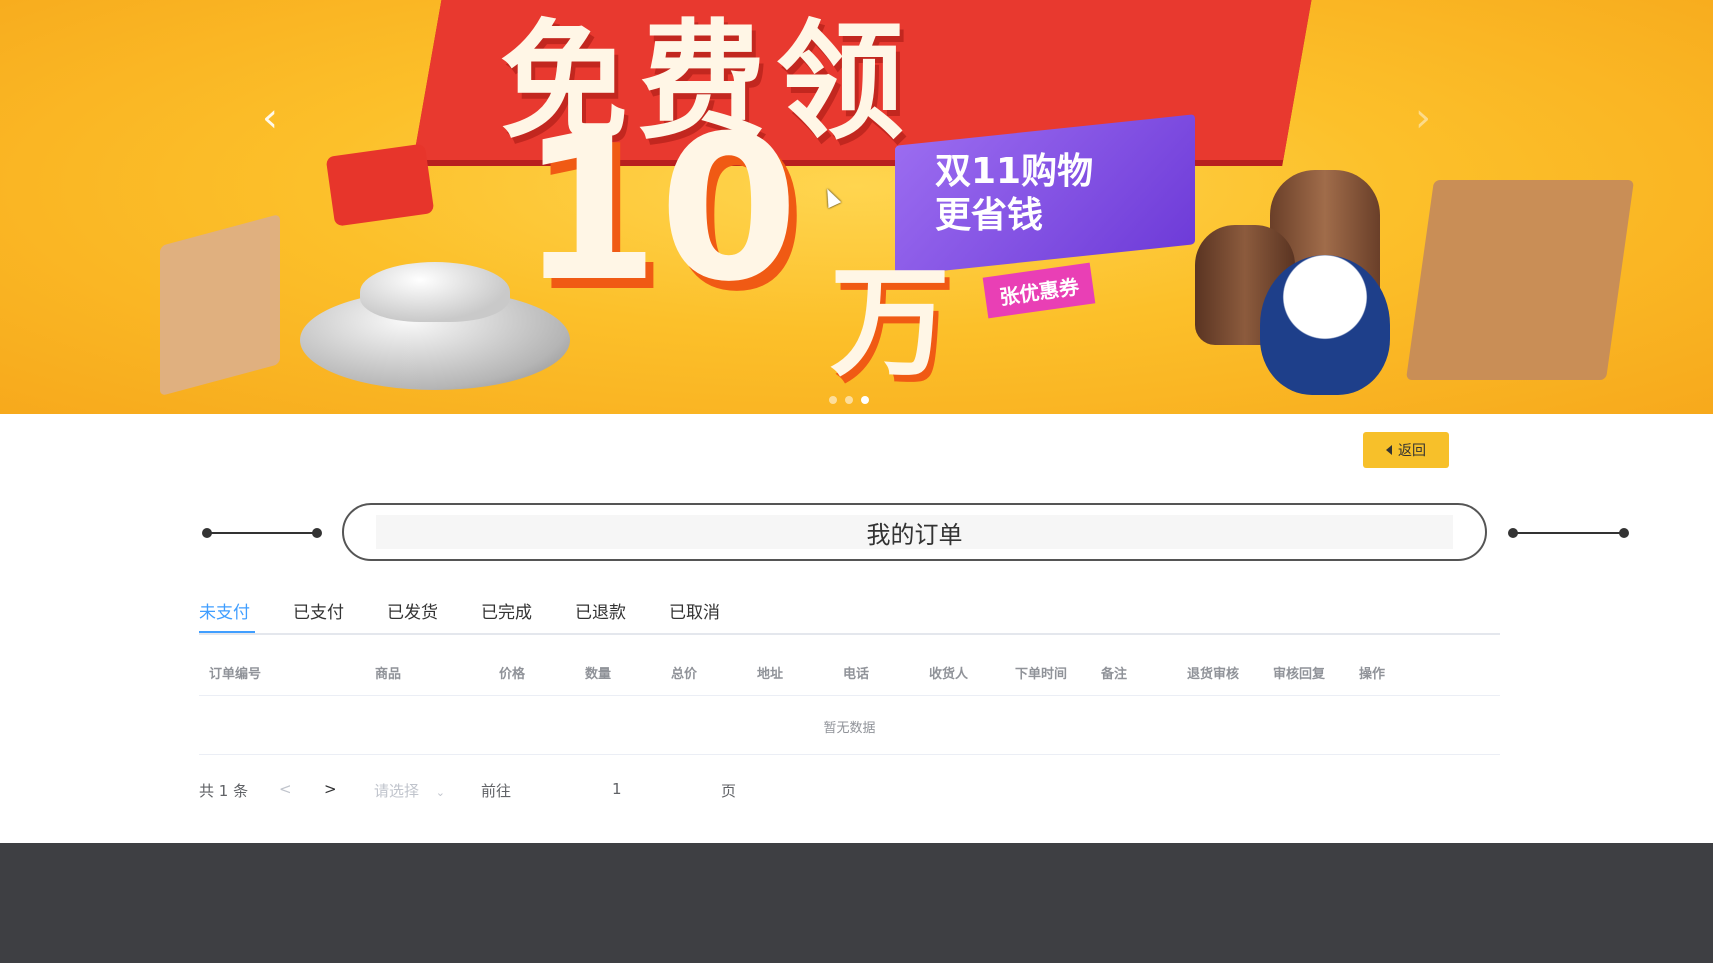  What do you see at coordinates (388, 674) in the screenshot?
I see `column-header-product: 商品` at bounding box center [388, 674].